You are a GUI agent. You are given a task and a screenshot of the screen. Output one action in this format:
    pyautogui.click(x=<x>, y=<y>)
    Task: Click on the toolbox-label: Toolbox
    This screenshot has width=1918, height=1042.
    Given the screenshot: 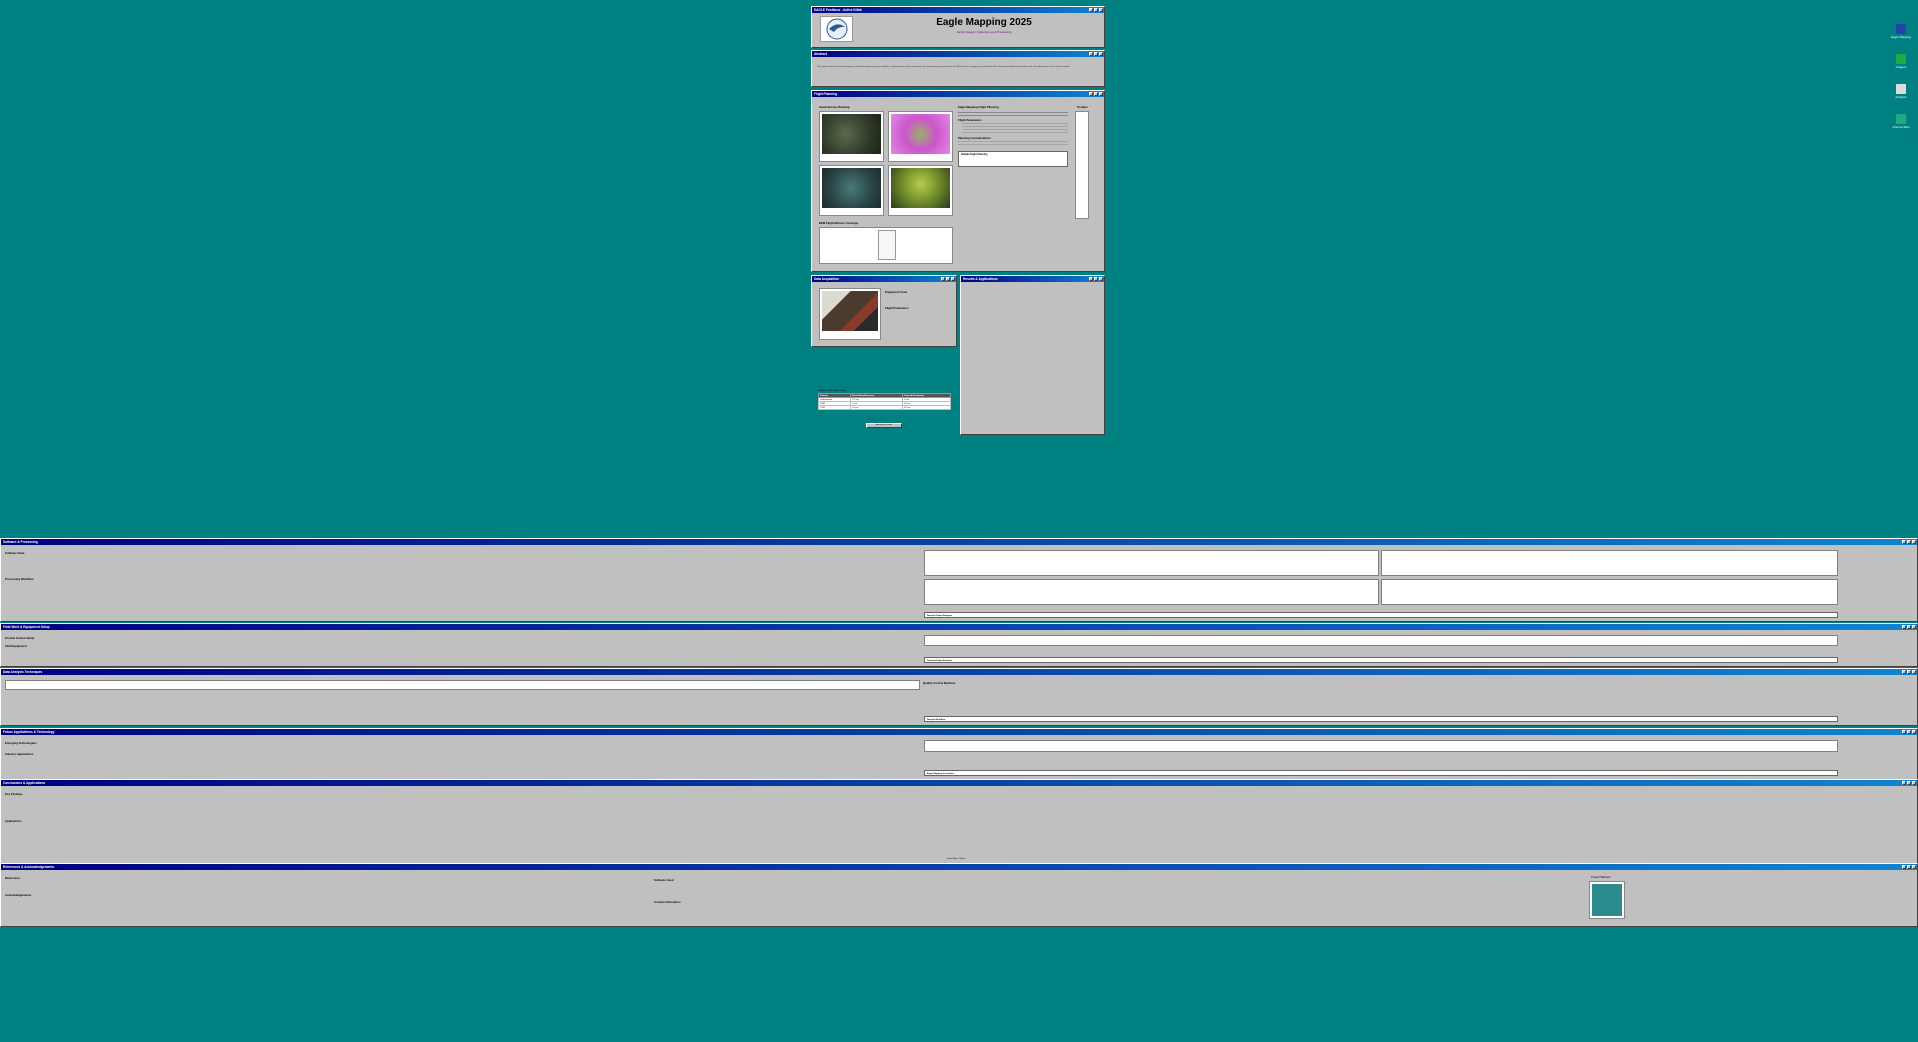 What is the action you would take?
    pyautogui.click(x=1082, y=107)
    